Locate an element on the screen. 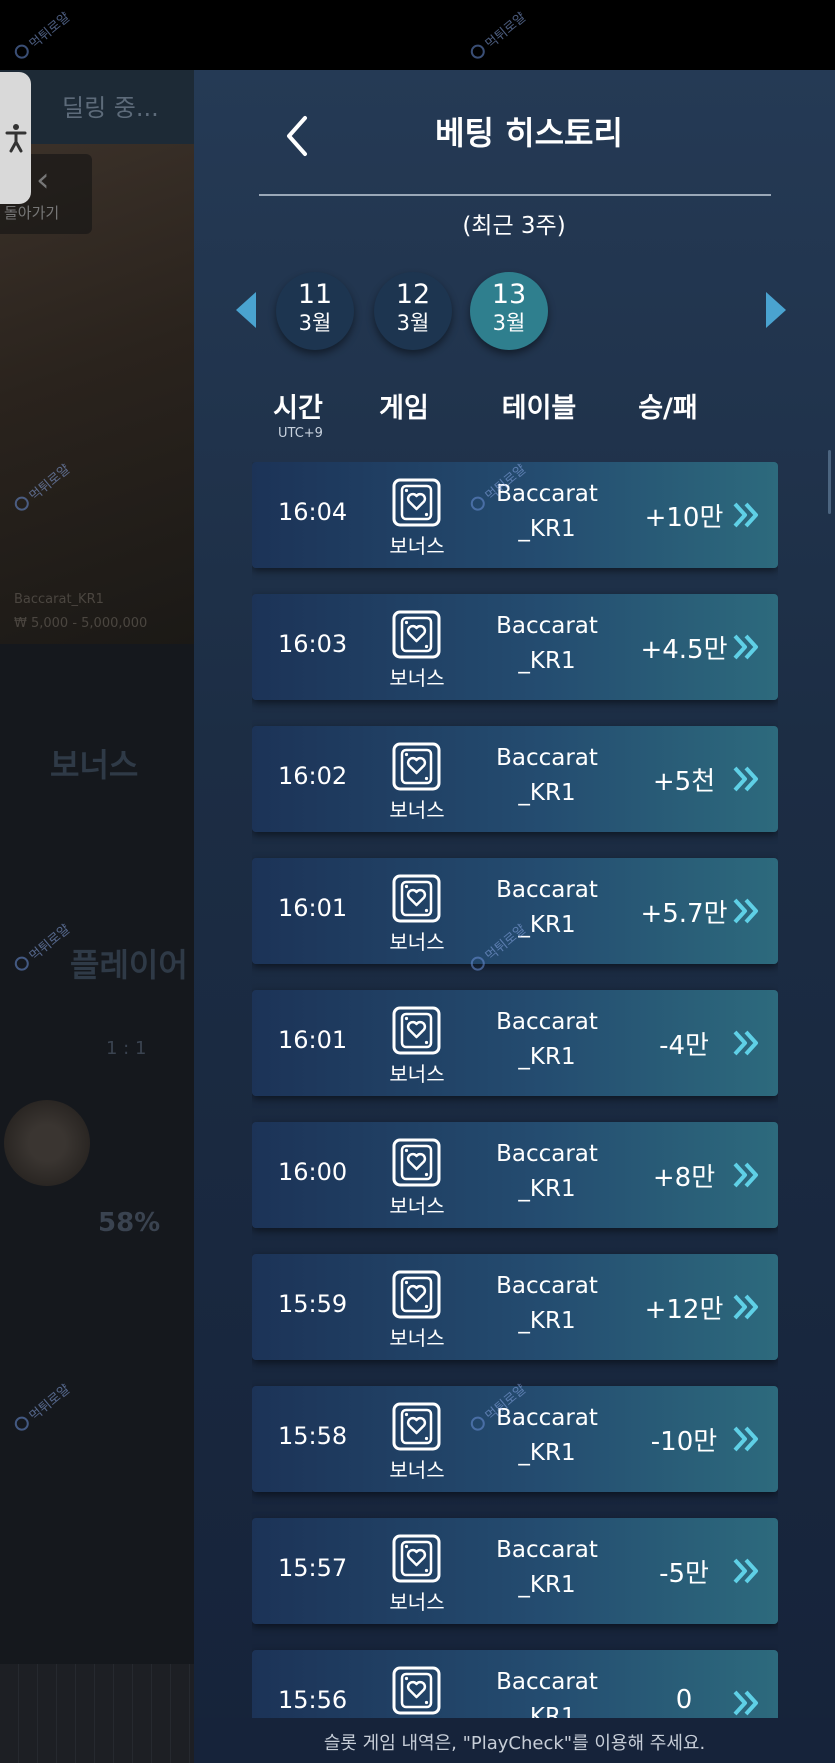 Image resolution: width=835 pixels, height=1763 pixels. date-12: 12 3월 is located at coordinates (413, 311).